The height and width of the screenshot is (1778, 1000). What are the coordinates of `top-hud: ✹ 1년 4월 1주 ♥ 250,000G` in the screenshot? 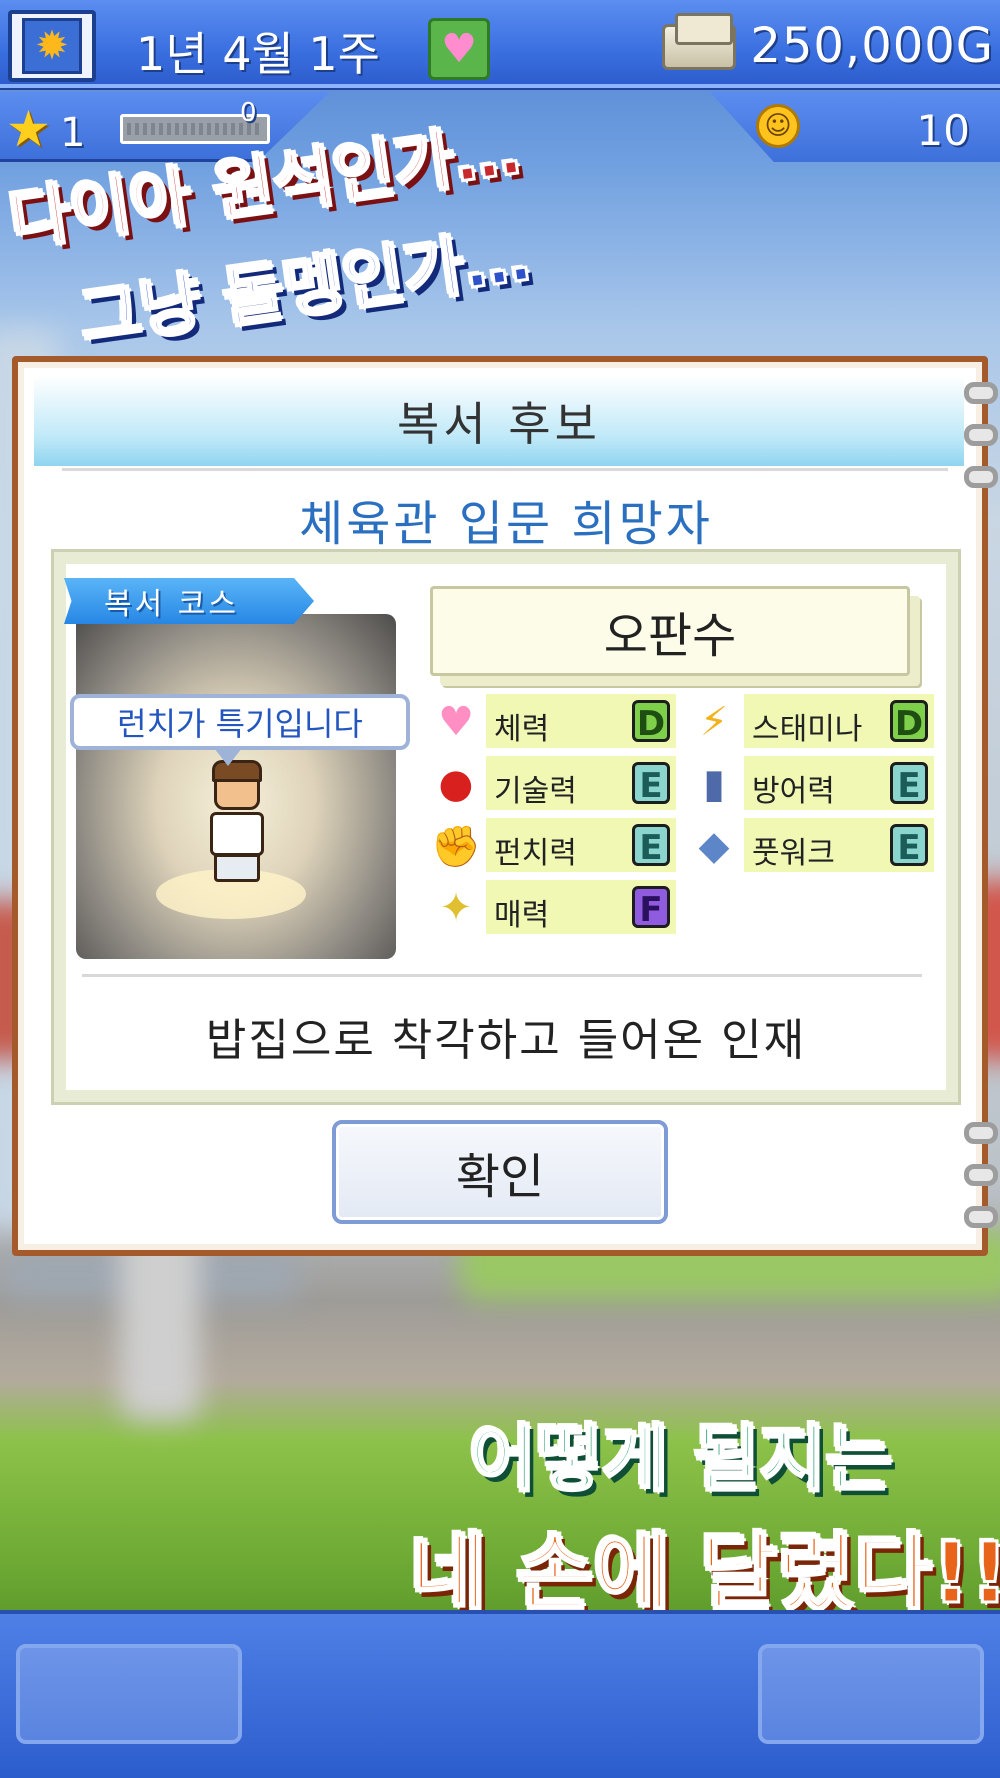 It's located at (500, 45).